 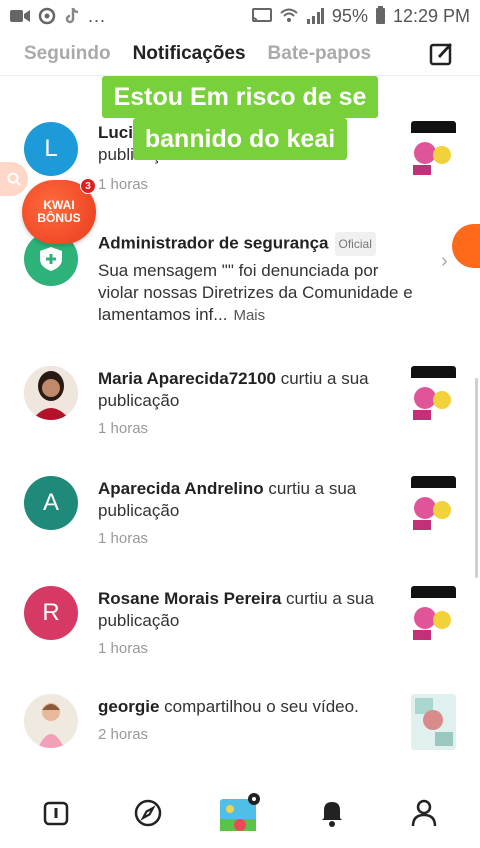 What do you see at coordinates (315, 16) in the screenshot?
I see `signal-icon` at bounding box center [315, 16].